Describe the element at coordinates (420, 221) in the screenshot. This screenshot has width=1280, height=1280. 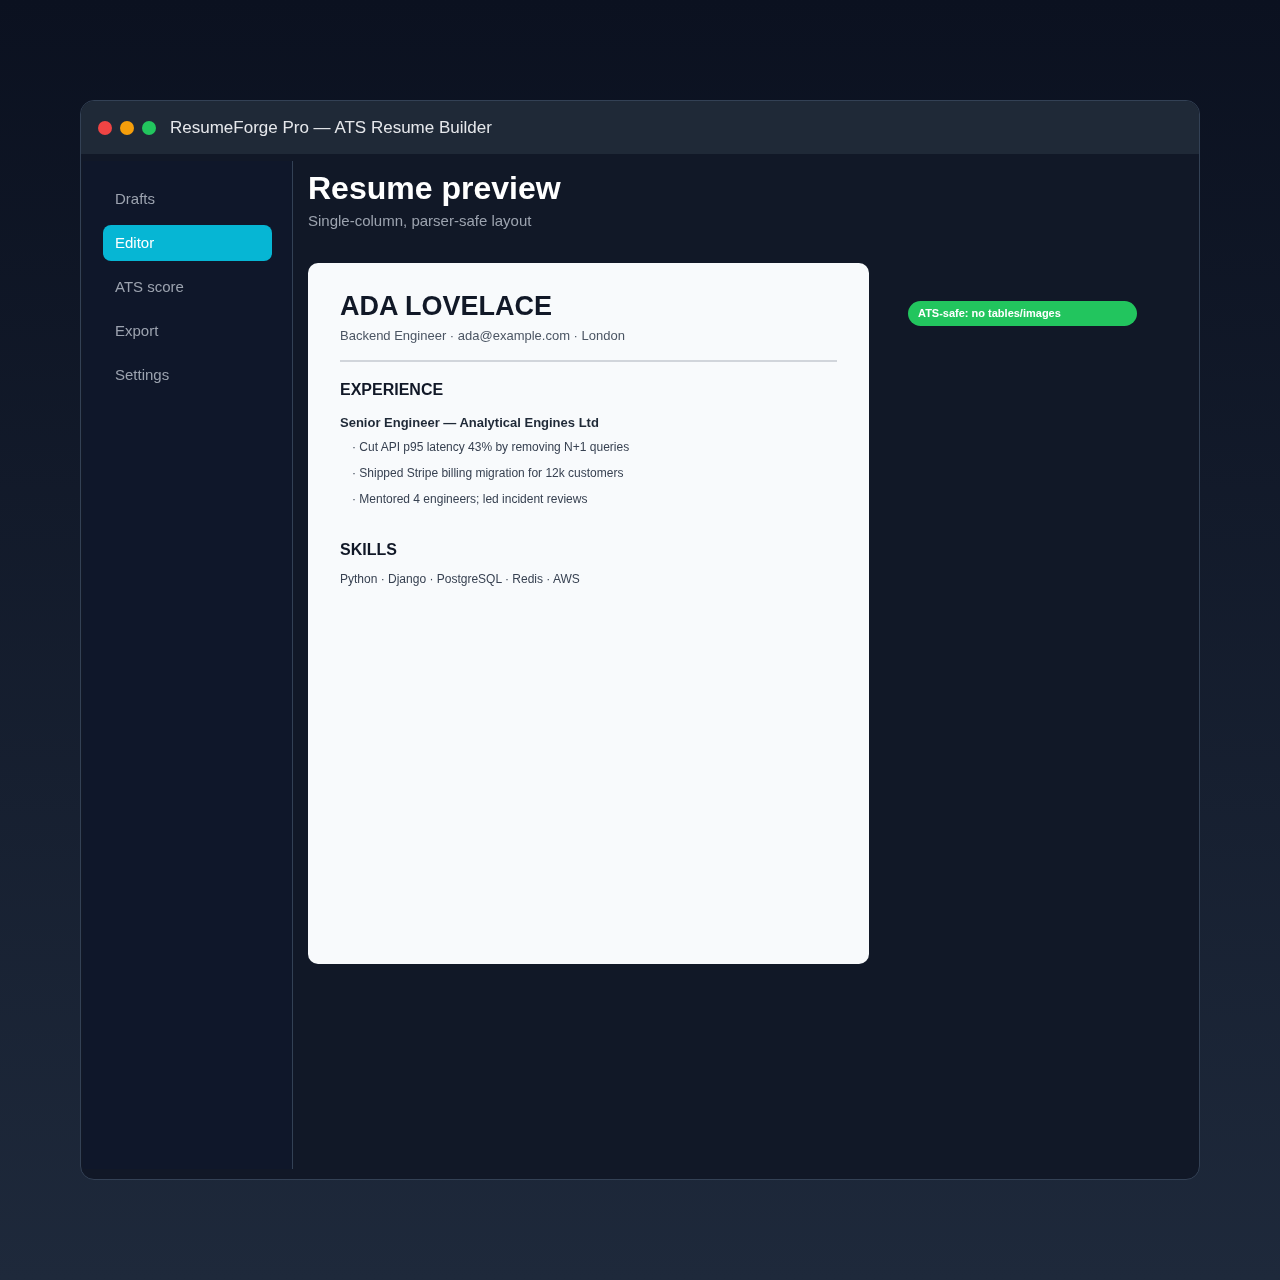
I see `page-subtitle: Single-column, parser-safe layout` at that location.